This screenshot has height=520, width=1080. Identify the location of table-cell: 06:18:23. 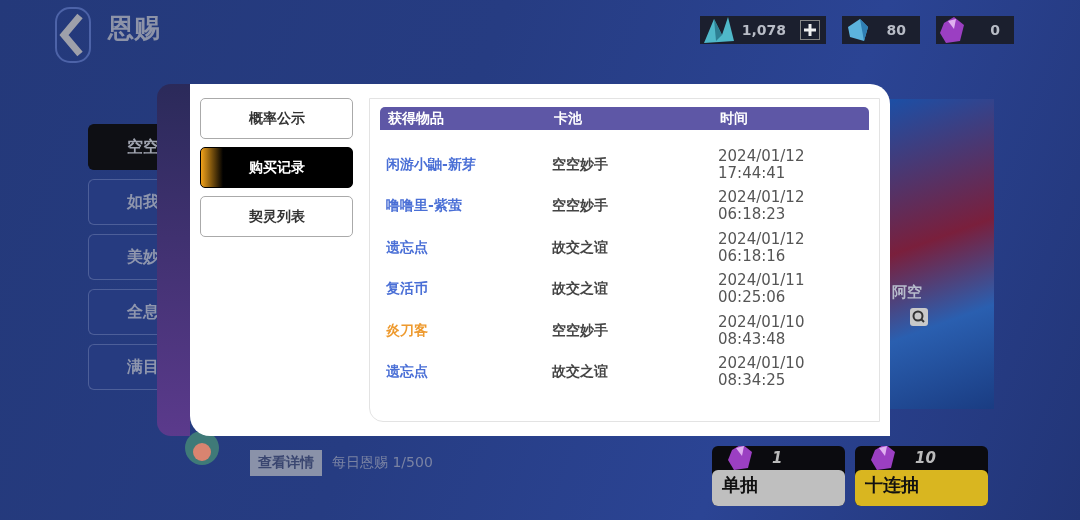
(752, 215).